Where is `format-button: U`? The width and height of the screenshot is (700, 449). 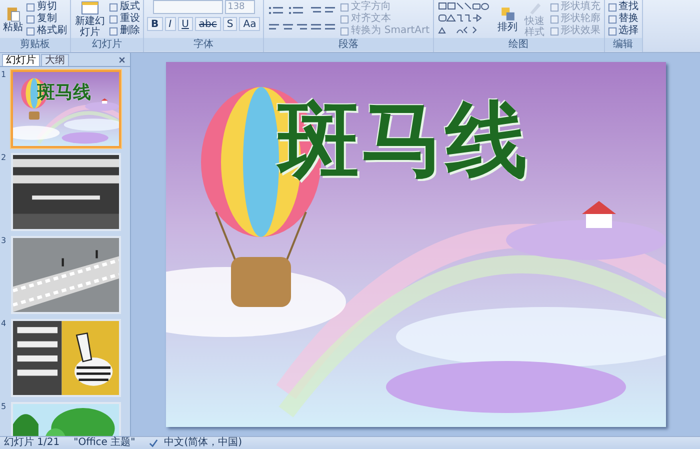
format-button: U is located at coordinates (185, 24).